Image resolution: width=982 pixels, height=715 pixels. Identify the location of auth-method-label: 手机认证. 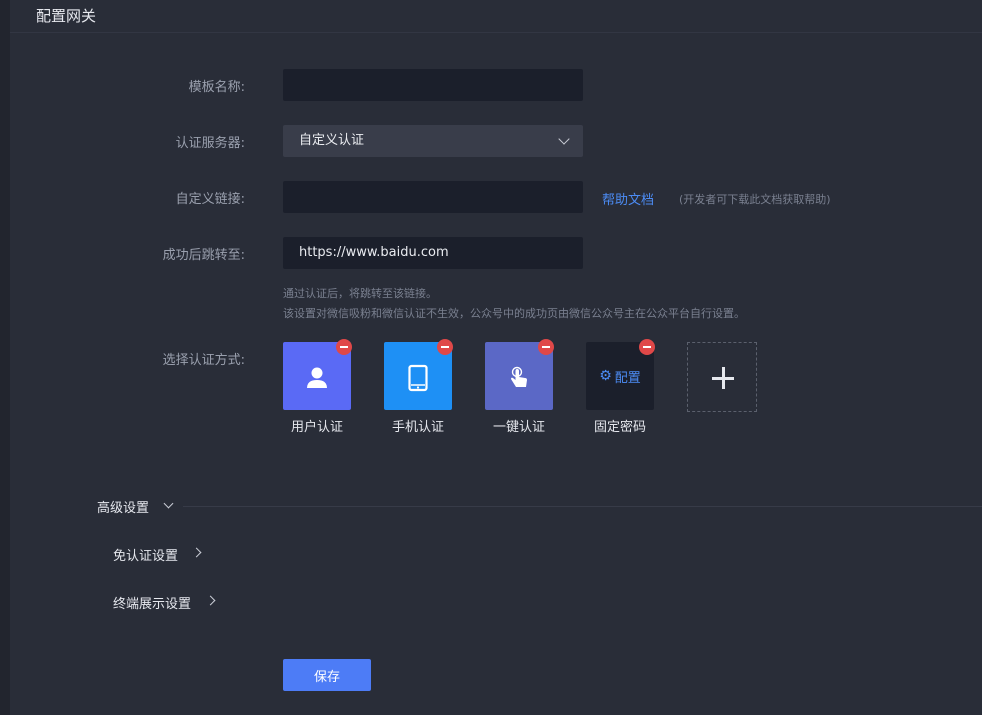
(417, 427).